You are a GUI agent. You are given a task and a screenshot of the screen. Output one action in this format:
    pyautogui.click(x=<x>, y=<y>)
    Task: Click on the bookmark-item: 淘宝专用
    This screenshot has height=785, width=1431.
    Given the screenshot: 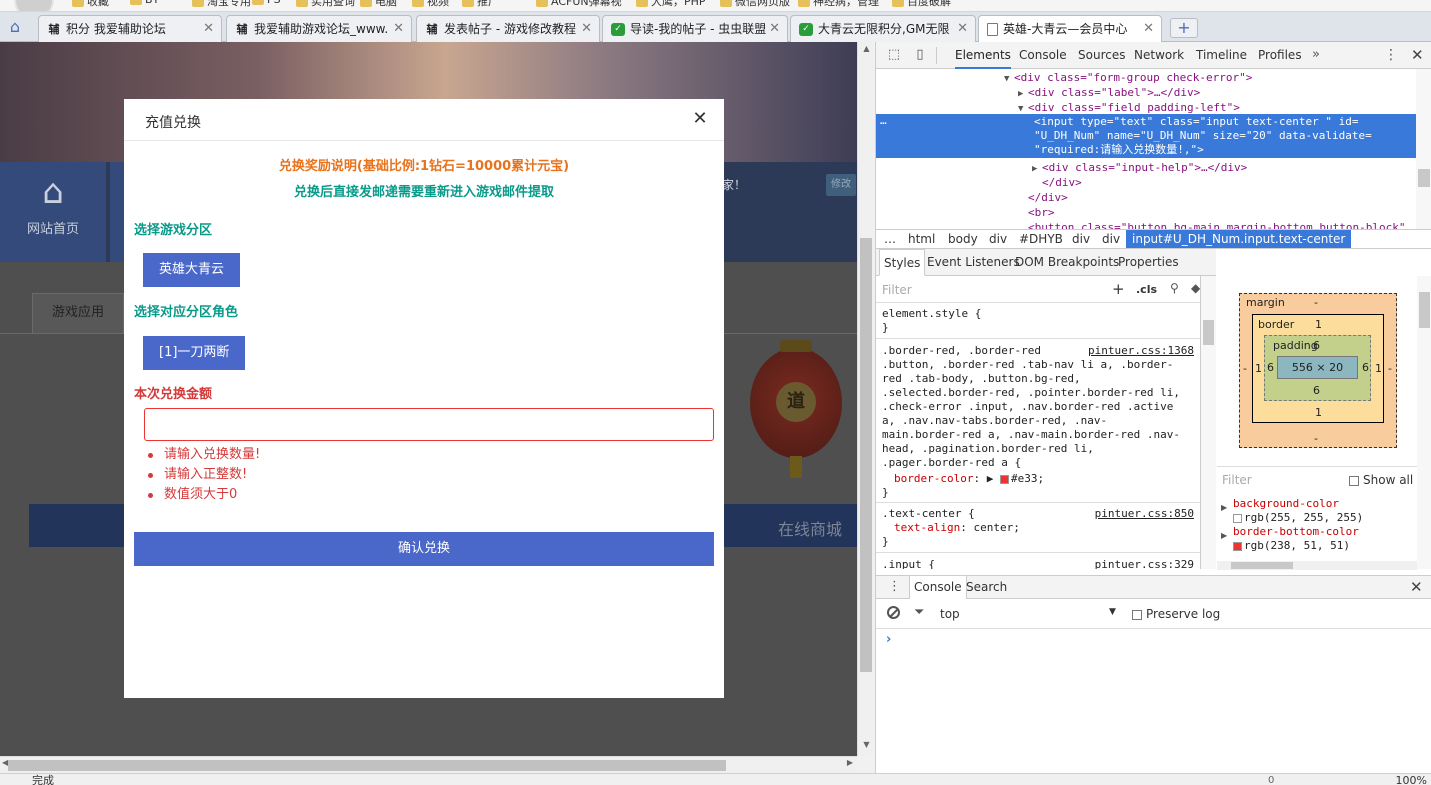 What is the action you would take?
    pyautogui.click(x=221, y=4)
    